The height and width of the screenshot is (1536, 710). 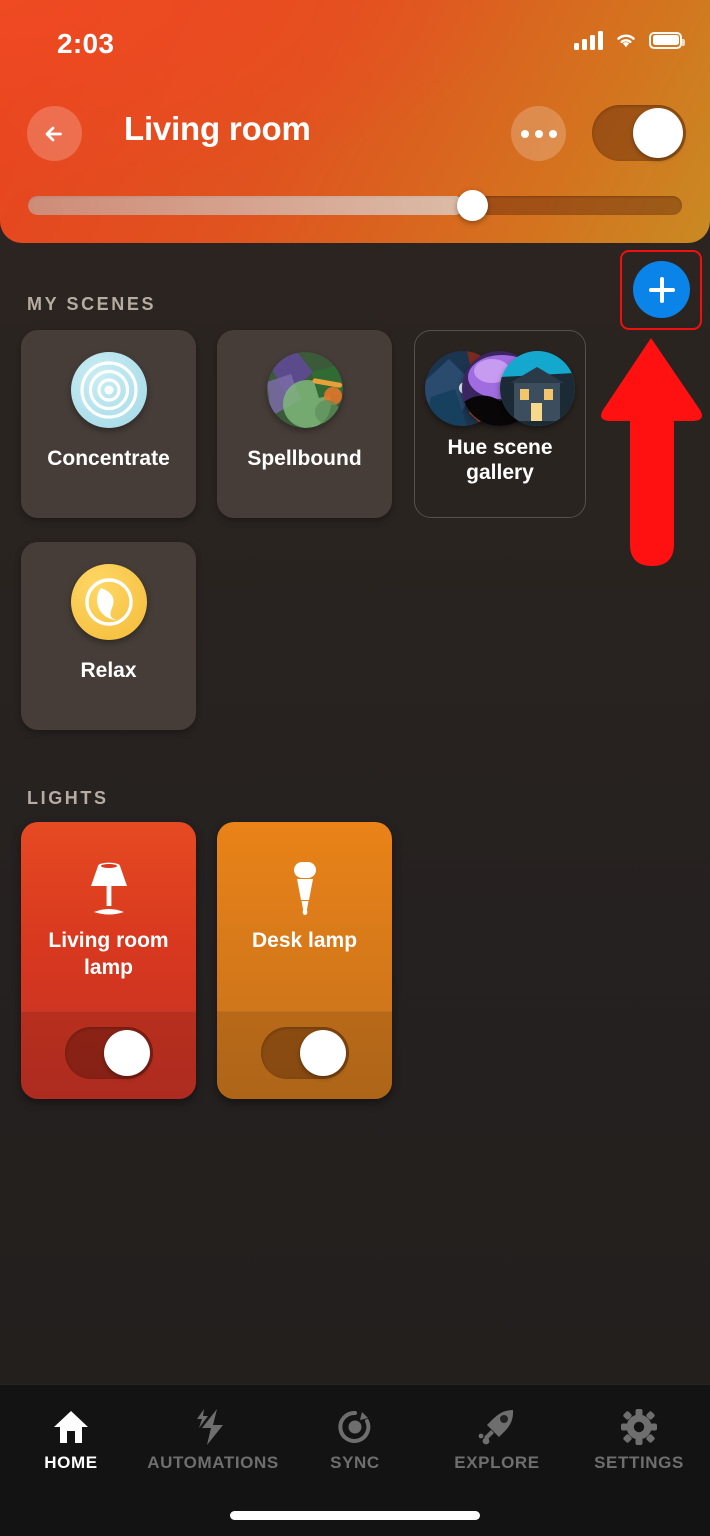 I want to click on scene-card-spellbound: Spellbound, so click(x=304, y=424).